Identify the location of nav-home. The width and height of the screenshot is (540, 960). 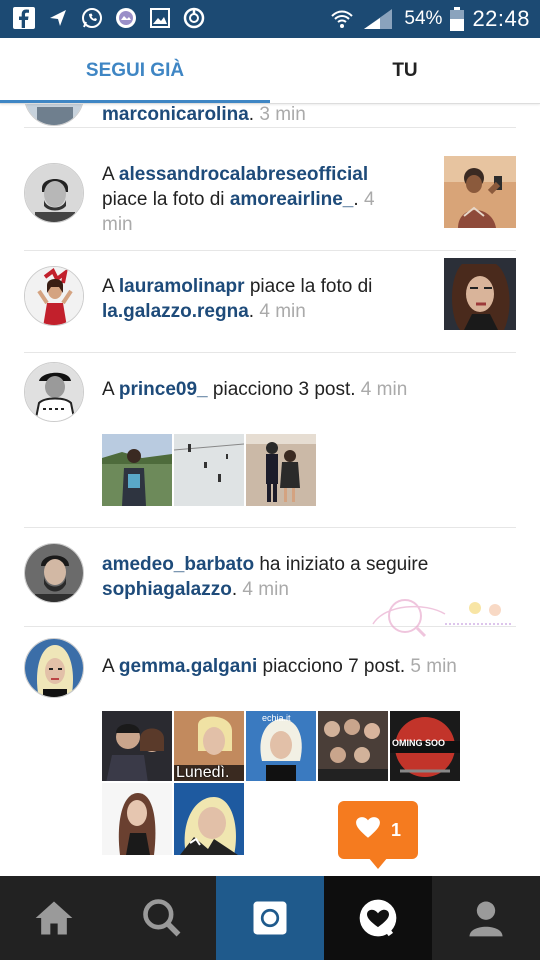
(54, 918).